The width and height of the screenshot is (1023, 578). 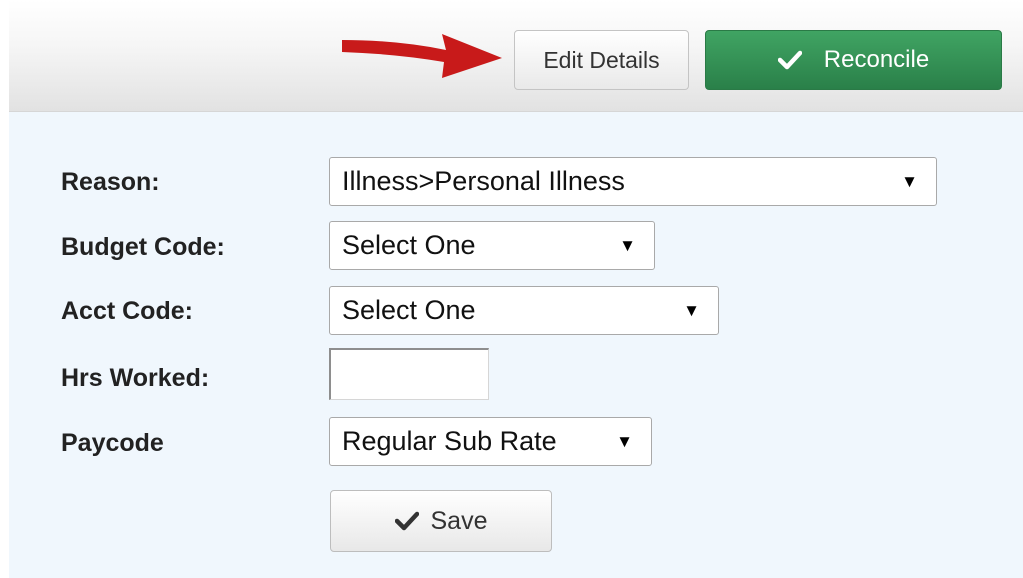 I want to click on budget-code-select: Select One ▼, so click(x=492, y=245).